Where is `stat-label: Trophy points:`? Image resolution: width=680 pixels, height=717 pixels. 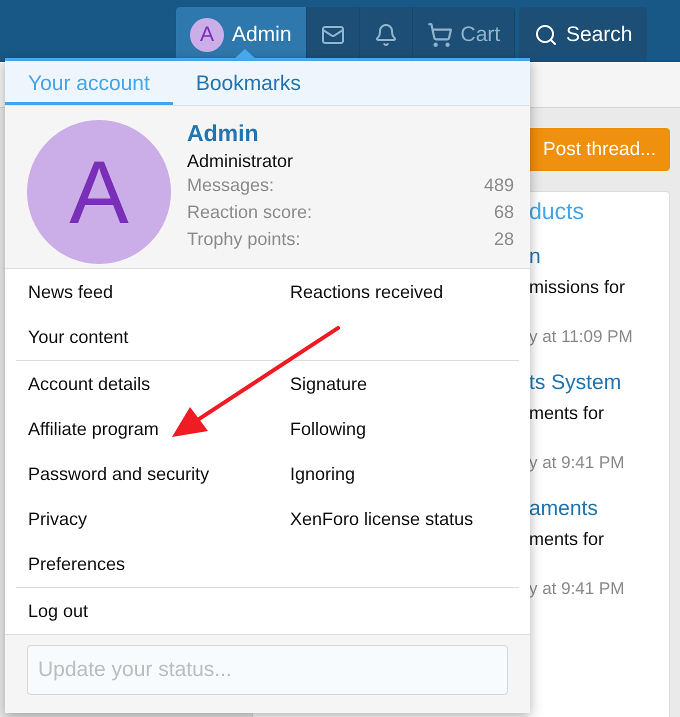
stat-label: Trophy points: is located at coordinates (243, 239).